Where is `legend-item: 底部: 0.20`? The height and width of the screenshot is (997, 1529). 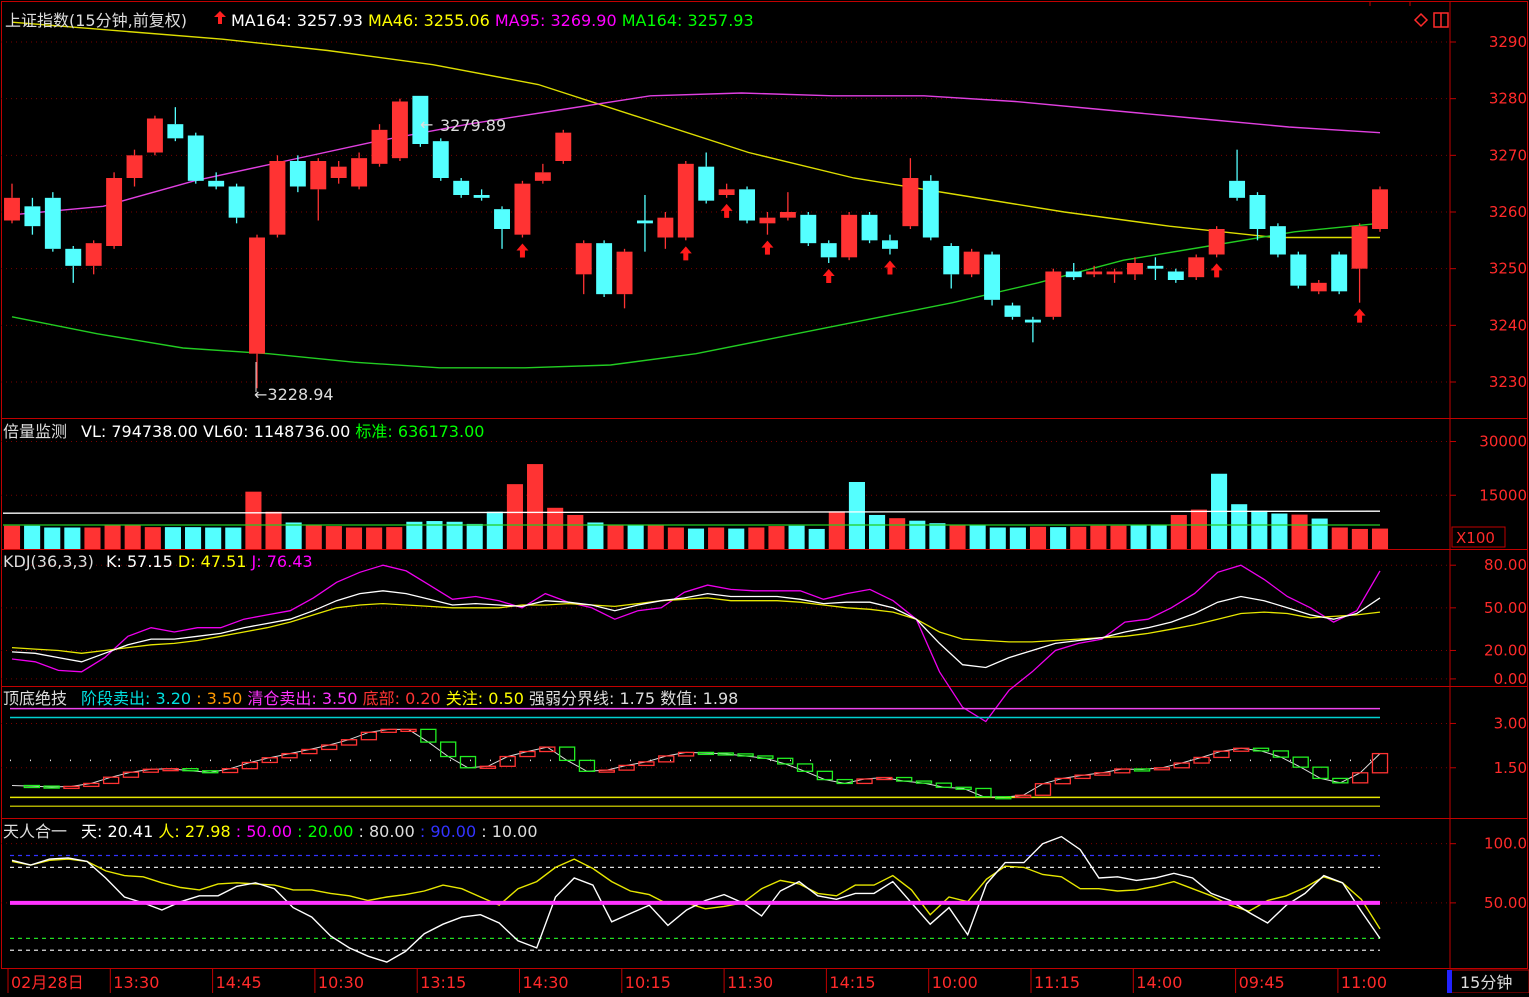
legend-item: 底部: 0.20 is located at coordinates (399, 698).